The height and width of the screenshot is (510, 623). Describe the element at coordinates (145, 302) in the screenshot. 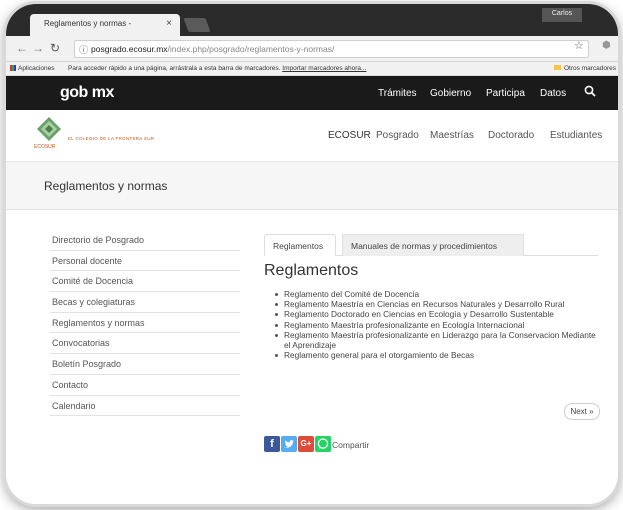

I see `sidebar-item-becas: Becas y colegiaturas` at that location.